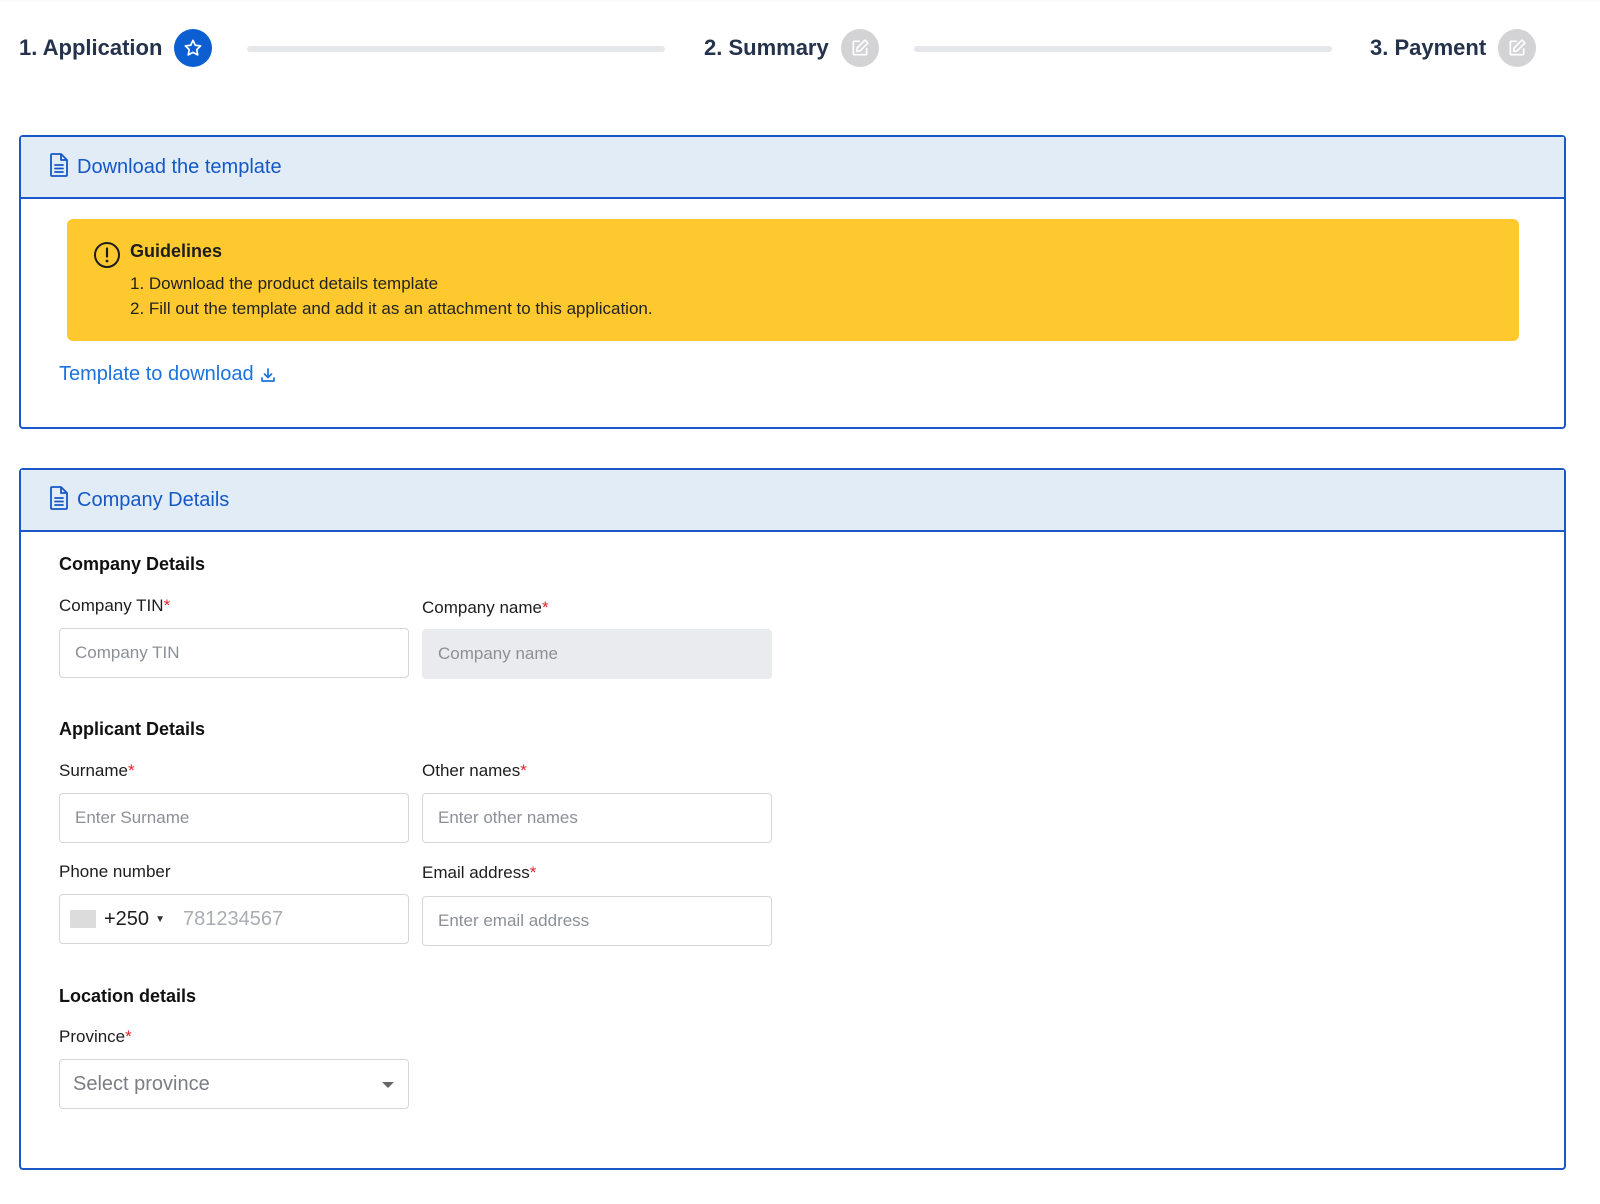 This screenshot has height=1204, width=1600. I want to click on province-label-text: Province, so click(92, 1036).